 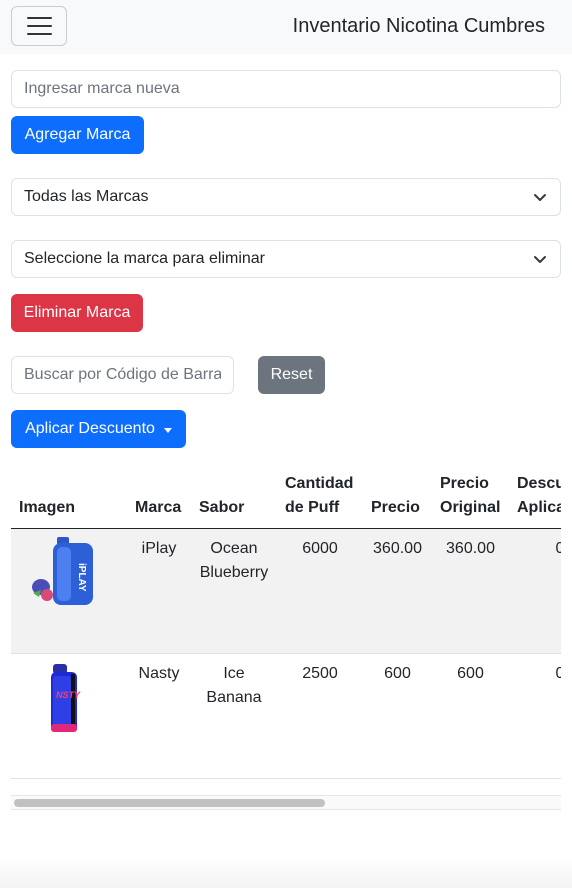 I want to click on table-row: NSTY Nasty Ice Banana 2500 600 600 0, so click(x=286, y=716).